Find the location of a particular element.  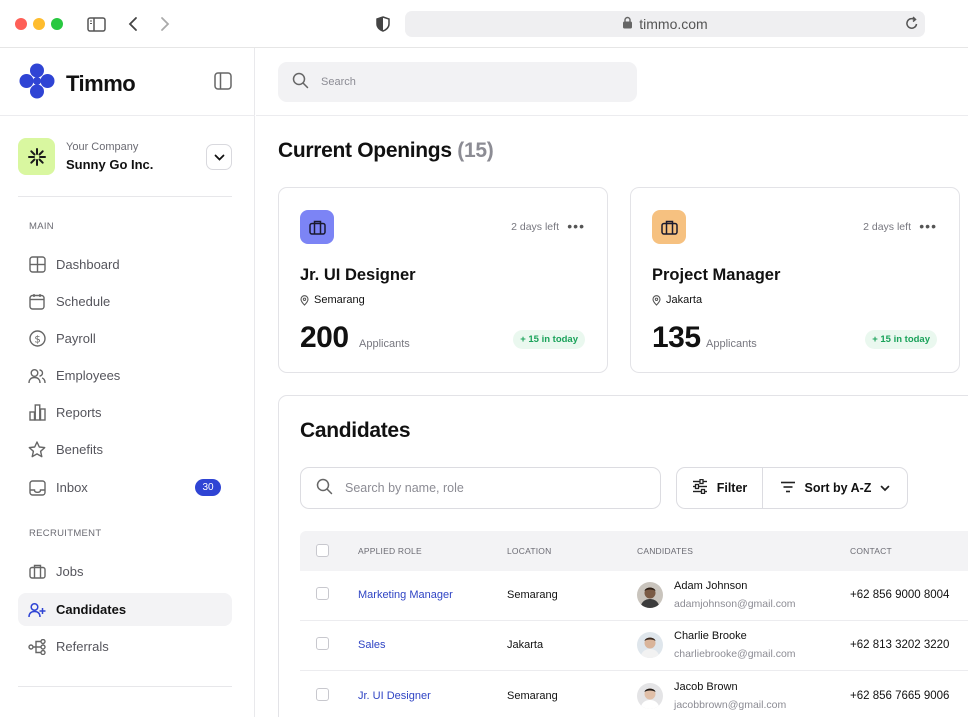

location-cell: Jakarta is located at coordinates (525, 645).